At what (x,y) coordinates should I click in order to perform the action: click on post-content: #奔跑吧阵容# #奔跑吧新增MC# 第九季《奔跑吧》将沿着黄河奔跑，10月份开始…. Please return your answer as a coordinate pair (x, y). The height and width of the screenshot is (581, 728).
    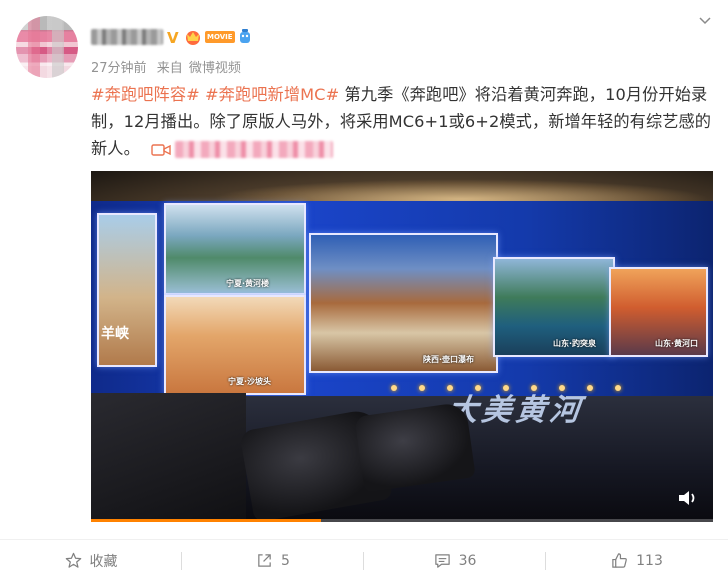
    Looking at the image, I should click on (402, 121).